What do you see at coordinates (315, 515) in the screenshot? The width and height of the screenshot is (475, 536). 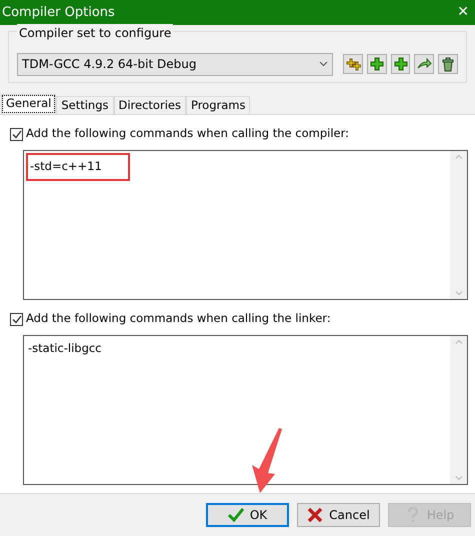 I see `x-icon` at bounding box center [315, 515].